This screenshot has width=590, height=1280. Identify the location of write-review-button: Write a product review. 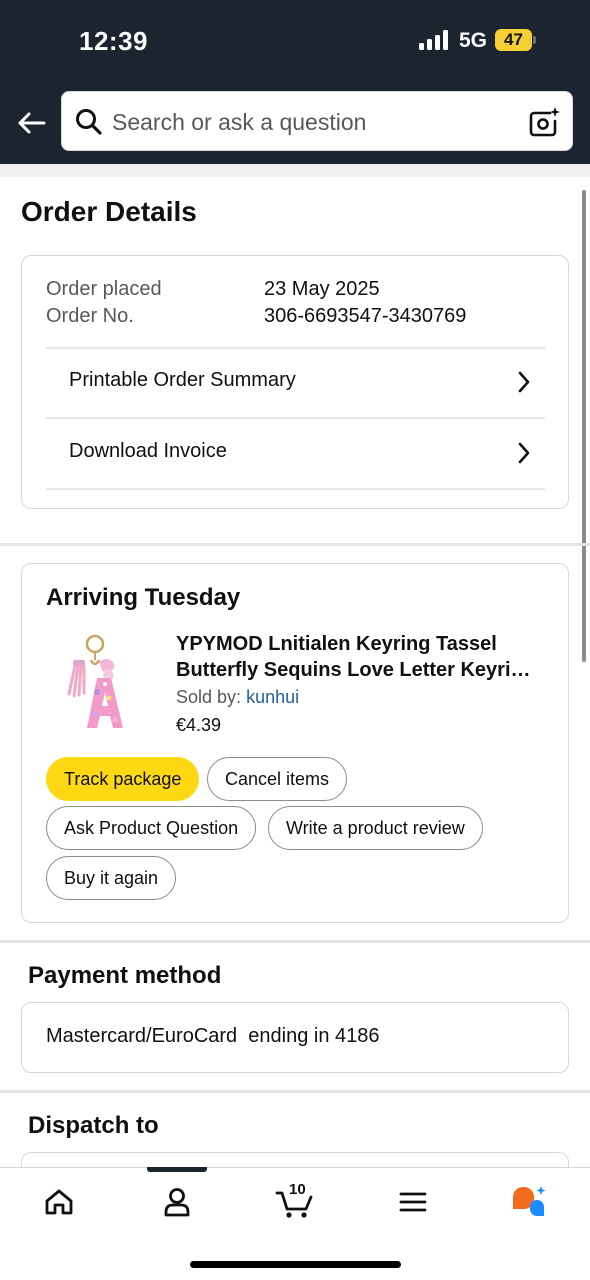
(375, 828).